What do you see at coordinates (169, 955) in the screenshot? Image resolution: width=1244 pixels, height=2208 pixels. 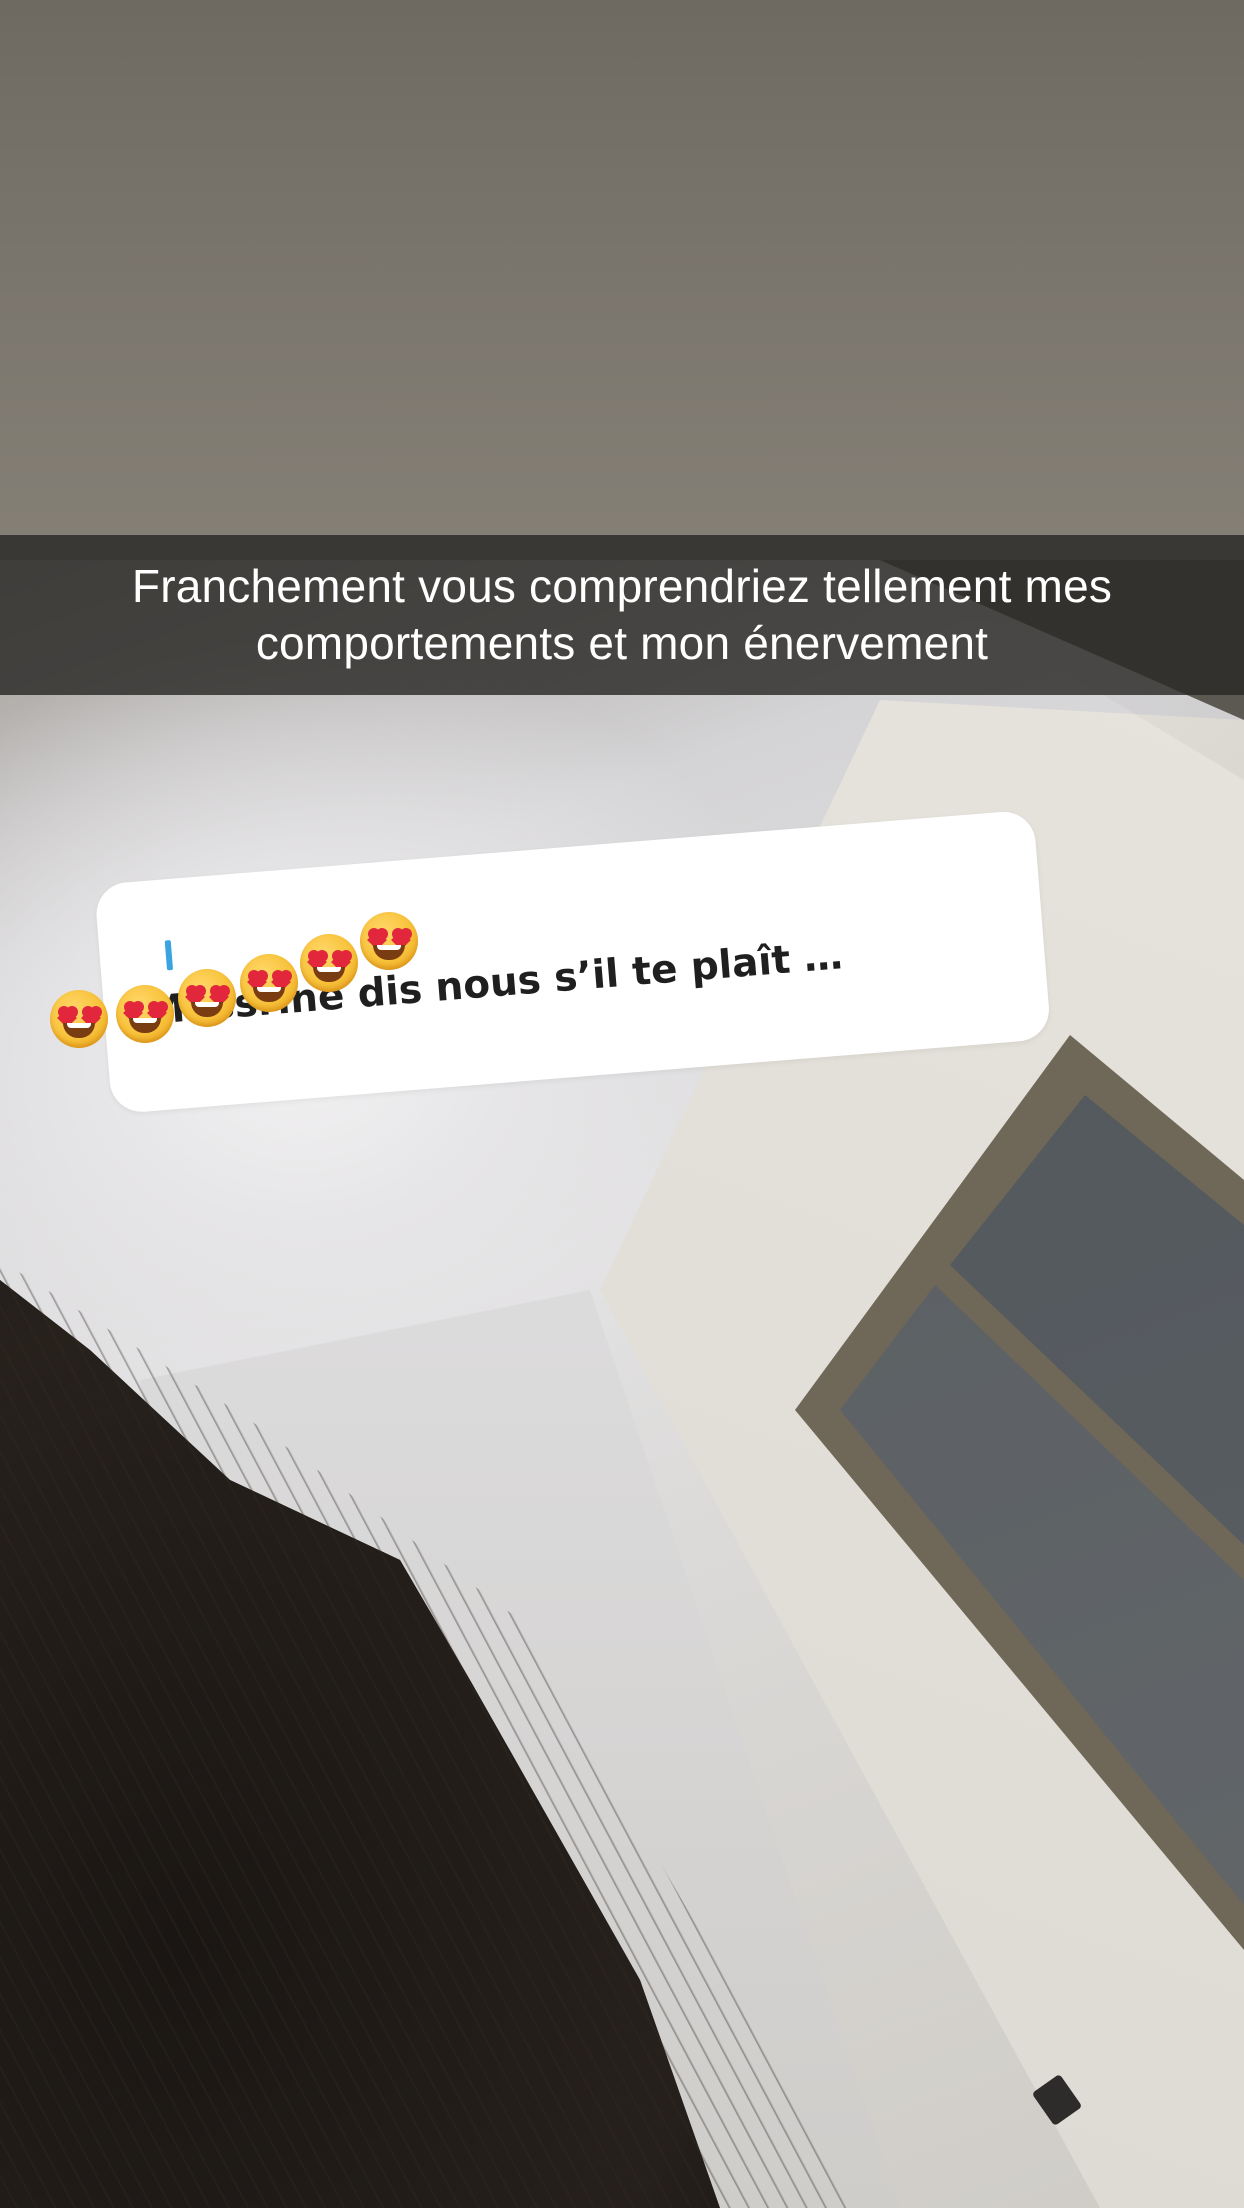 I see `sticker-accent-bar` at bounding box center [169, 955].